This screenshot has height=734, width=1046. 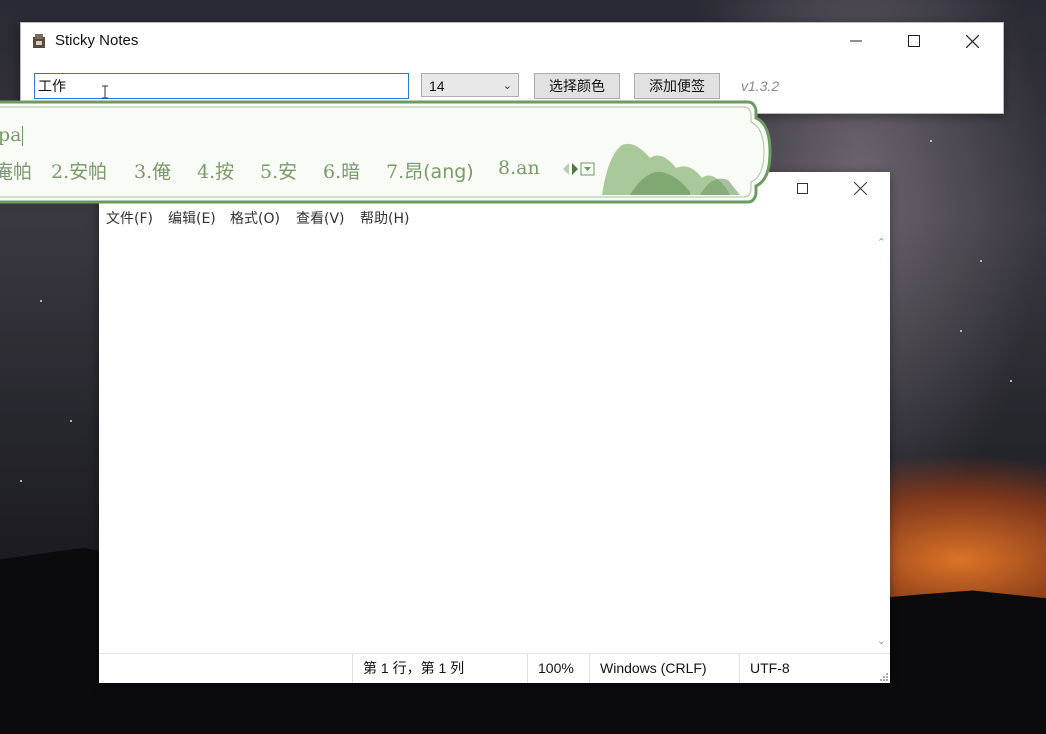 I want to click on ime-candidate-2: 2.安帕, so click(x=79, y=170).